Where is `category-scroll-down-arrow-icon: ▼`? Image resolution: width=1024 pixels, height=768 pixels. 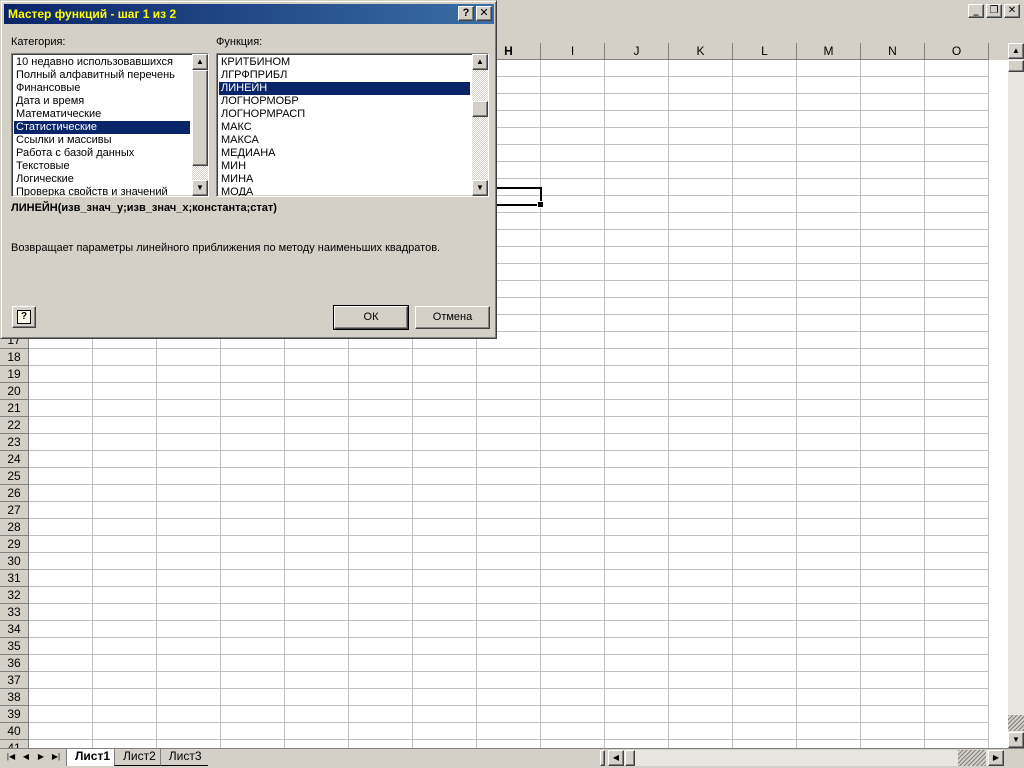 category-scroll-down-arrow-icon: ▼ is located at coordinates (200, 188).